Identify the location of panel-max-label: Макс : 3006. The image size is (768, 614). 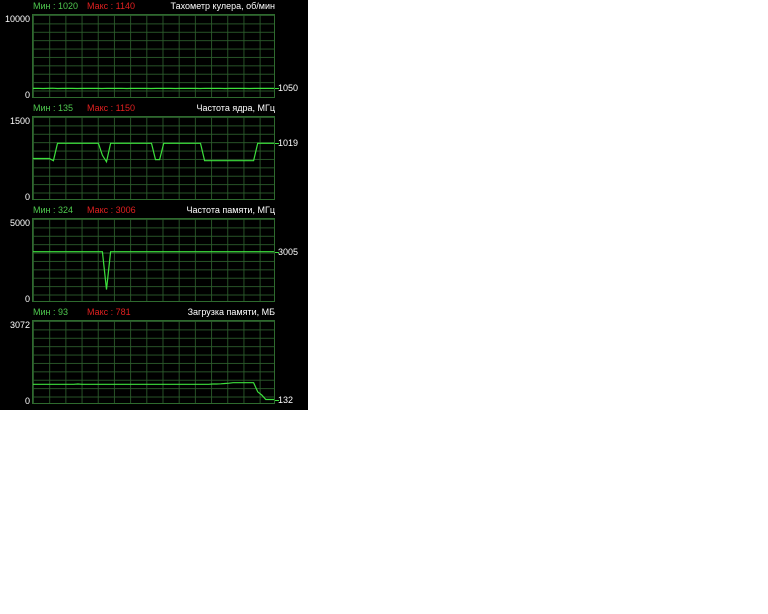
(111, 210).